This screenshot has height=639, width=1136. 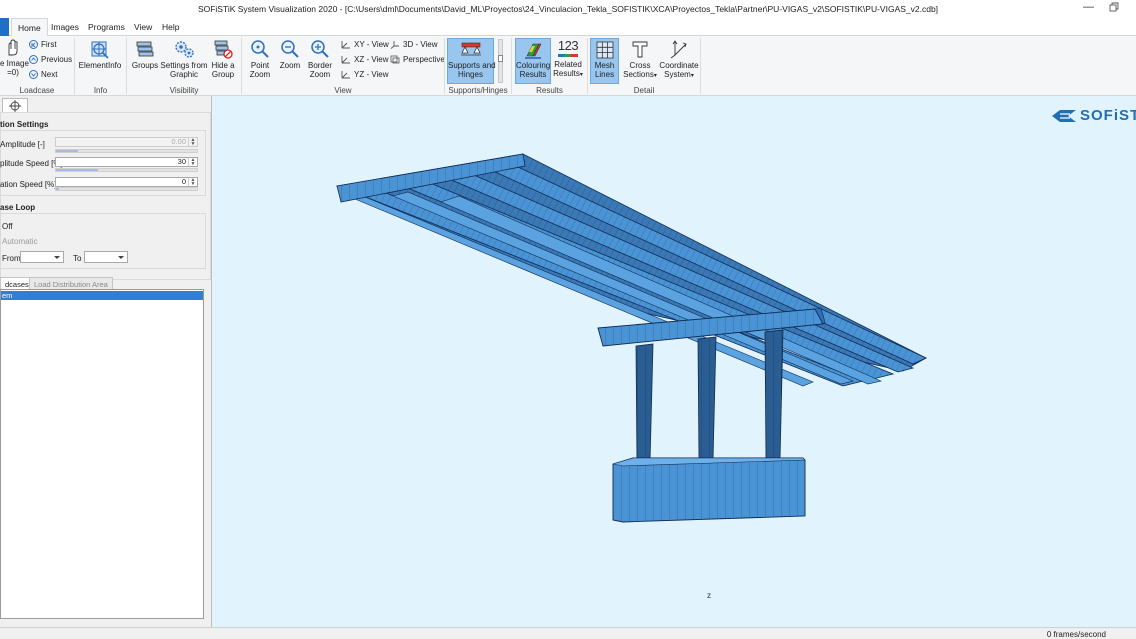 What do you see at coordinates (345, 75) in the screenshot?
I see `yz-axes-icon` at bounding box center [345, 75].